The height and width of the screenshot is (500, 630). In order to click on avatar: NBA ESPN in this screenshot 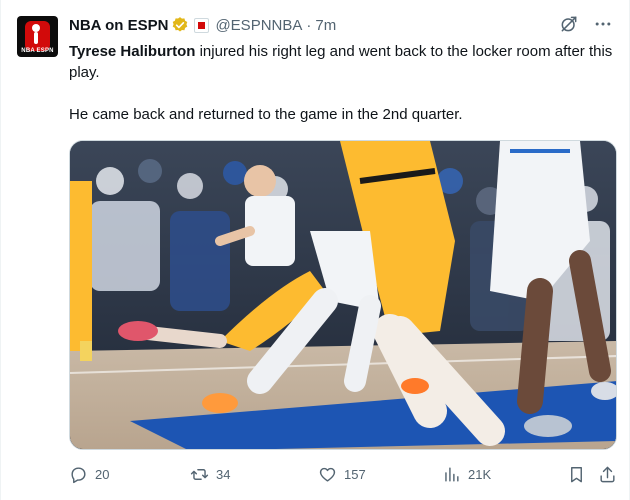, I will do `click(37, 36)`.